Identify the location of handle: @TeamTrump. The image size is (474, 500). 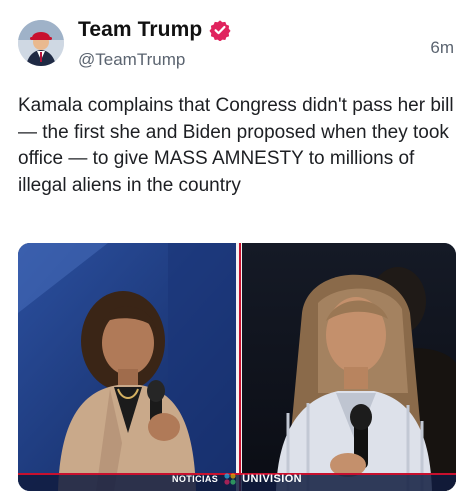
(131, 60).